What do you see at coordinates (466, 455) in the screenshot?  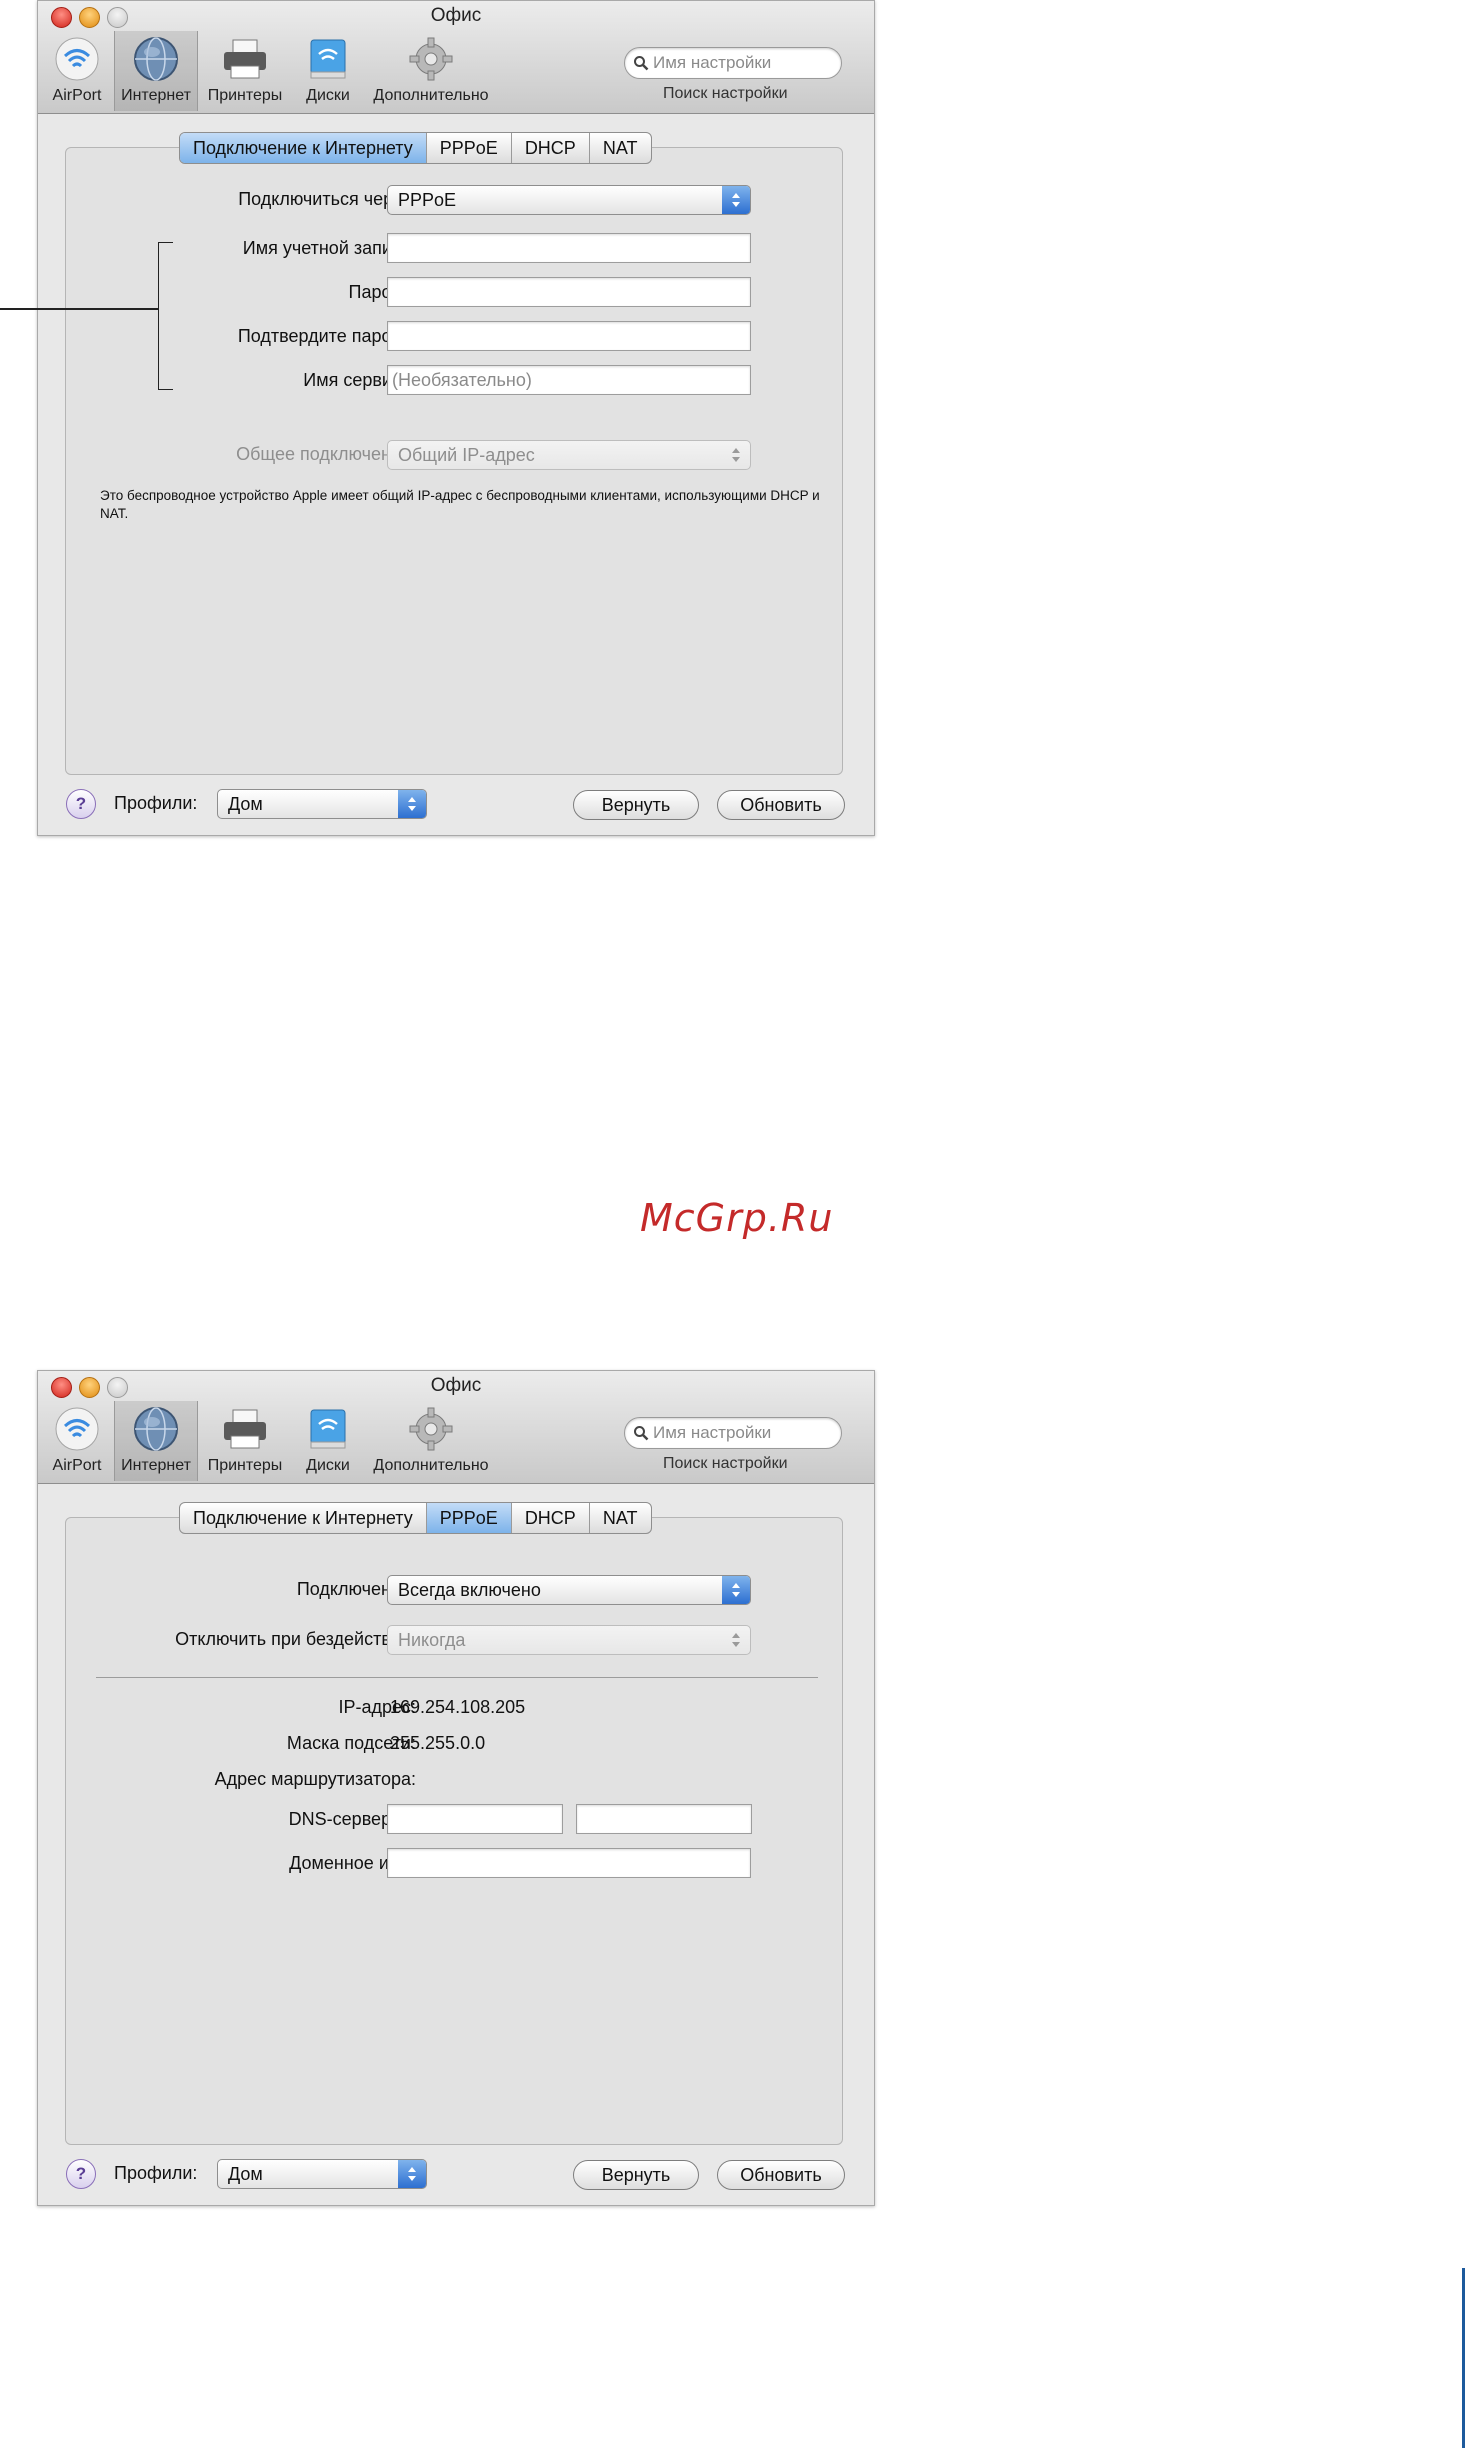 I see `sharing-value: Общий IP-адрес` at bounding box center [466, 455].